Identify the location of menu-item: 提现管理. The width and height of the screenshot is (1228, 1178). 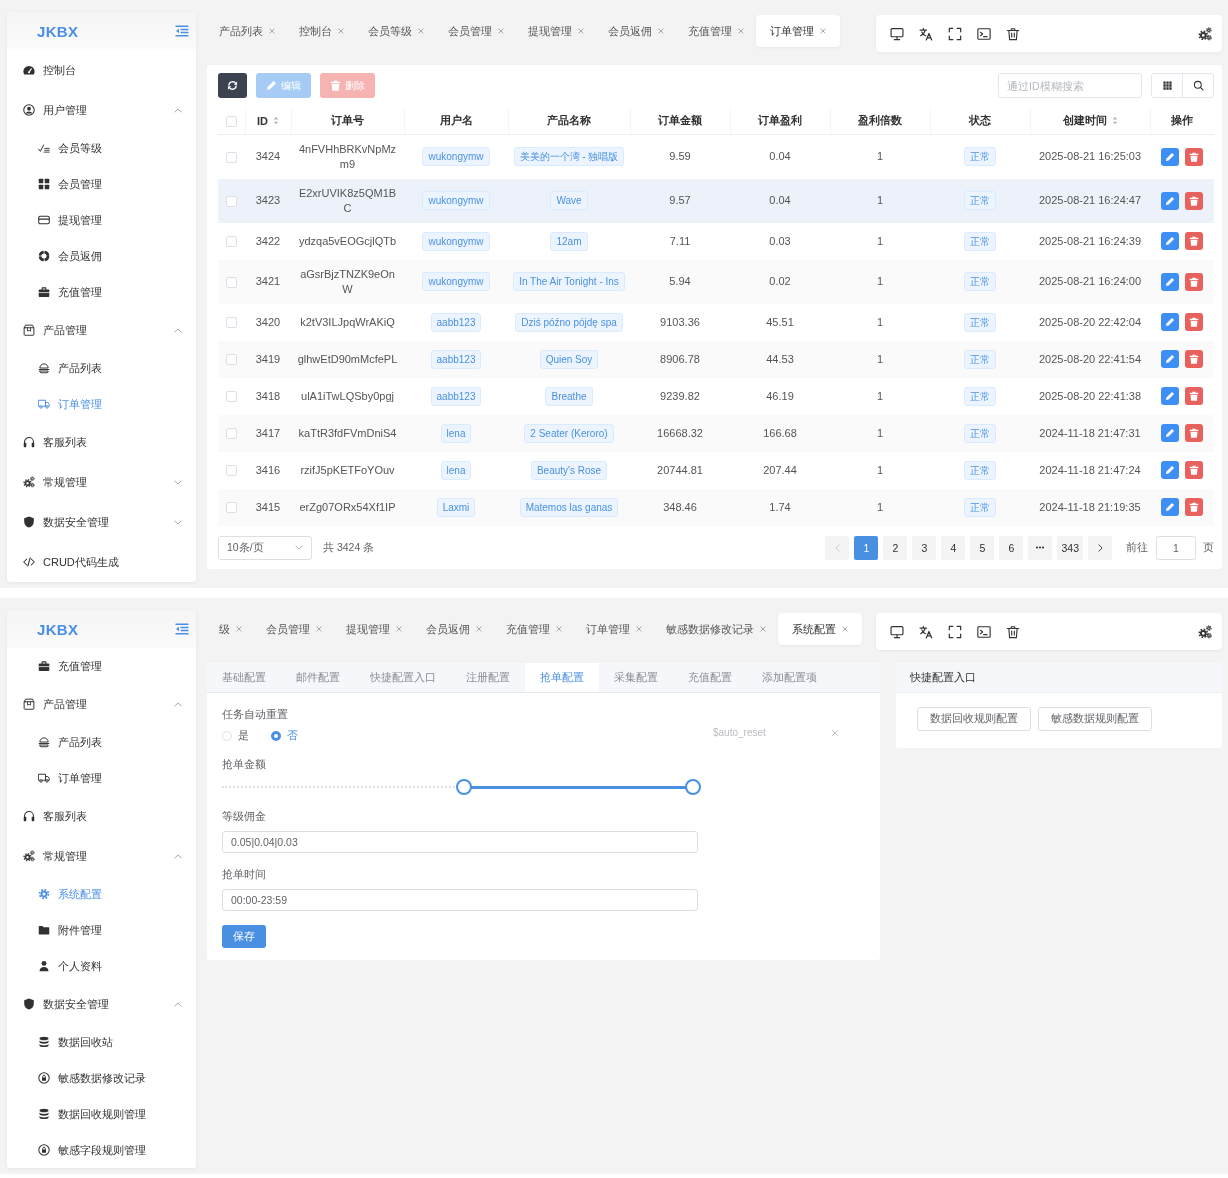
(101, 220).